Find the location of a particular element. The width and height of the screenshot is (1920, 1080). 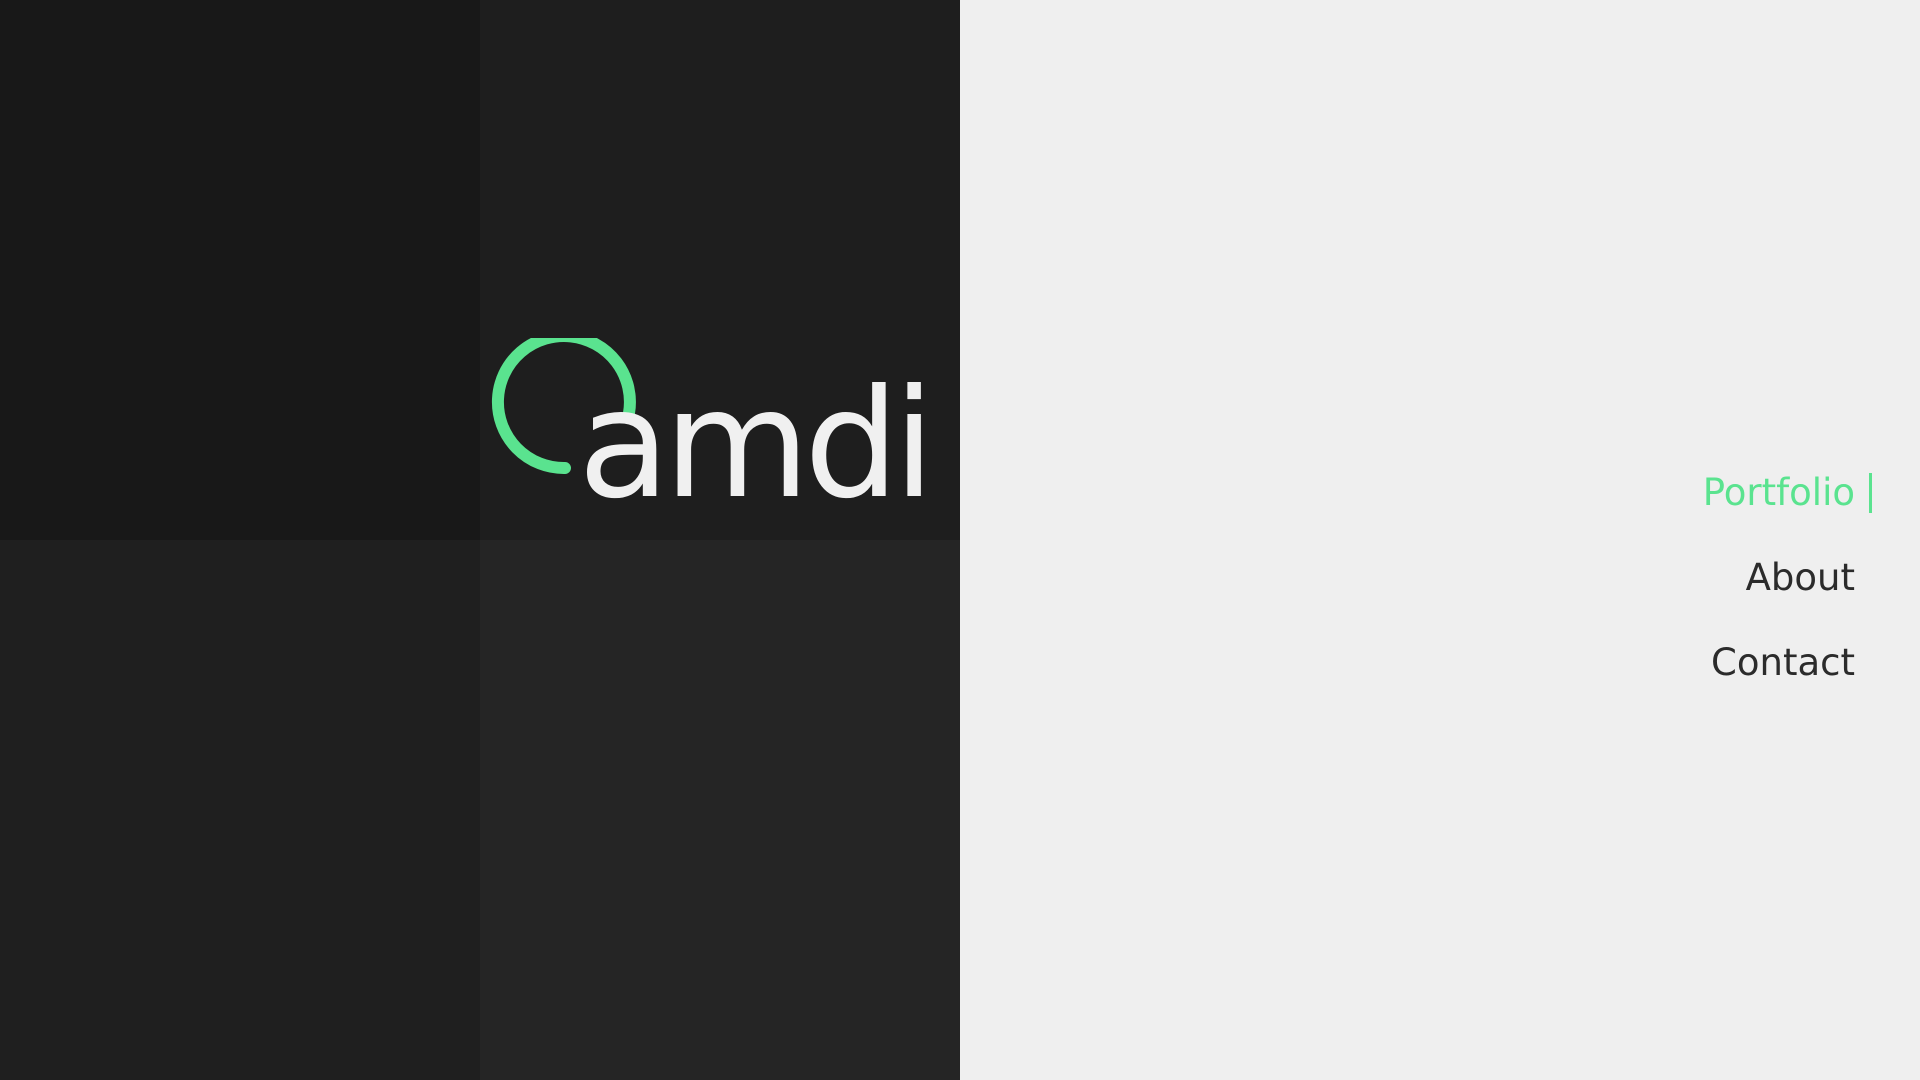

nav-item-contact: Contact is located at coordinates (1791, 662).